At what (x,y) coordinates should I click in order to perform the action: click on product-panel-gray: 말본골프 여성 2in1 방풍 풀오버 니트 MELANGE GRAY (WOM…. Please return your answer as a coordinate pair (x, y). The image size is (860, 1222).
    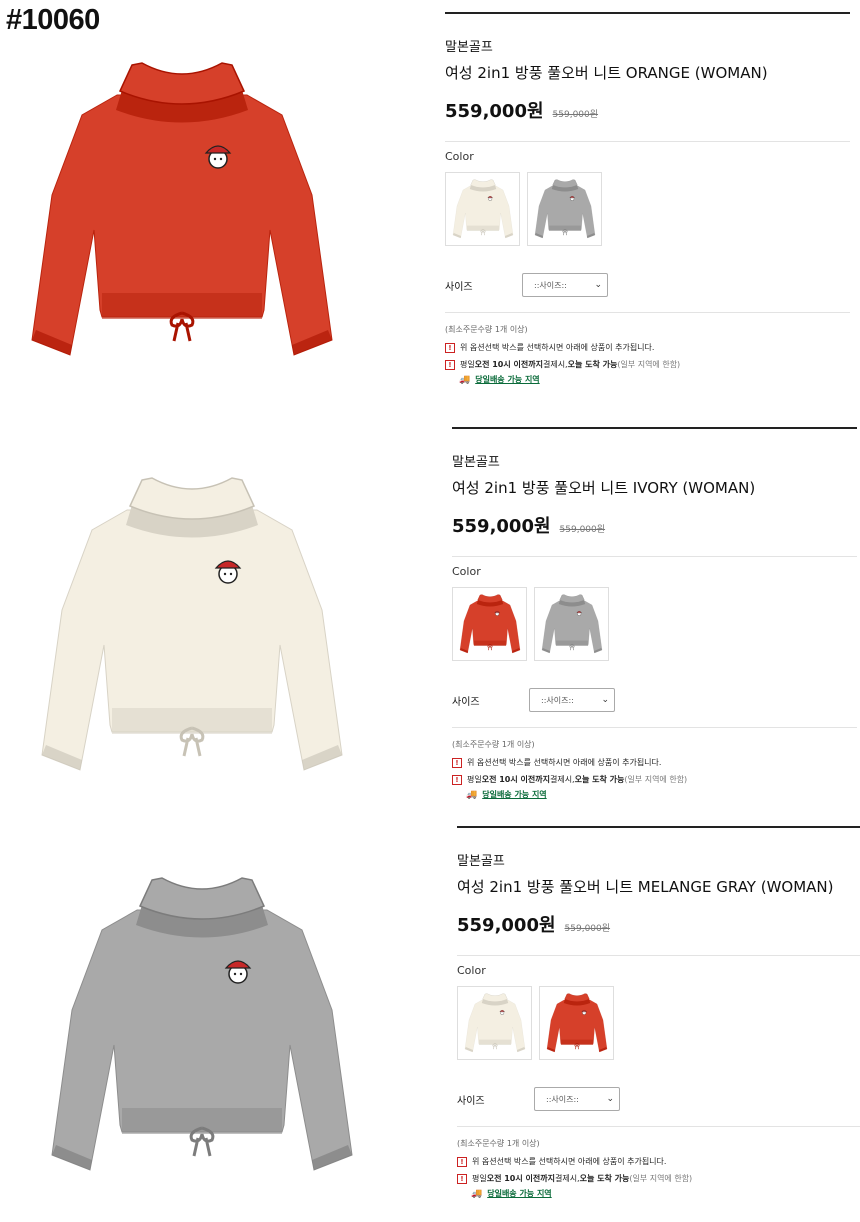
    Looking at the image, I should click on (658, 1012).